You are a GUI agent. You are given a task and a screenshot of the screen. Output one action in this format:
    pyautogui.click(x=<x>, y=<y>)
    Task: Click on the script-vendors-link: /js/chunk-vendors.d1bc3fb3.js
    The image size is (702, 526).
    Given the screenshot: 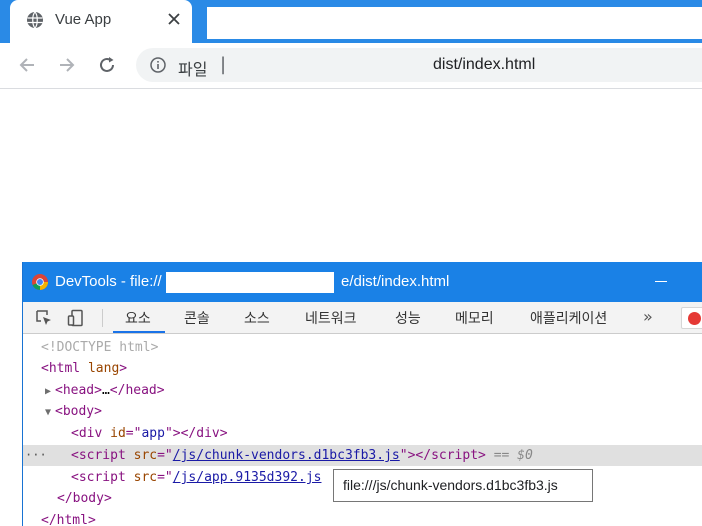 What is the action you would take?
    pyautogui.click(x=286, y=455)
    